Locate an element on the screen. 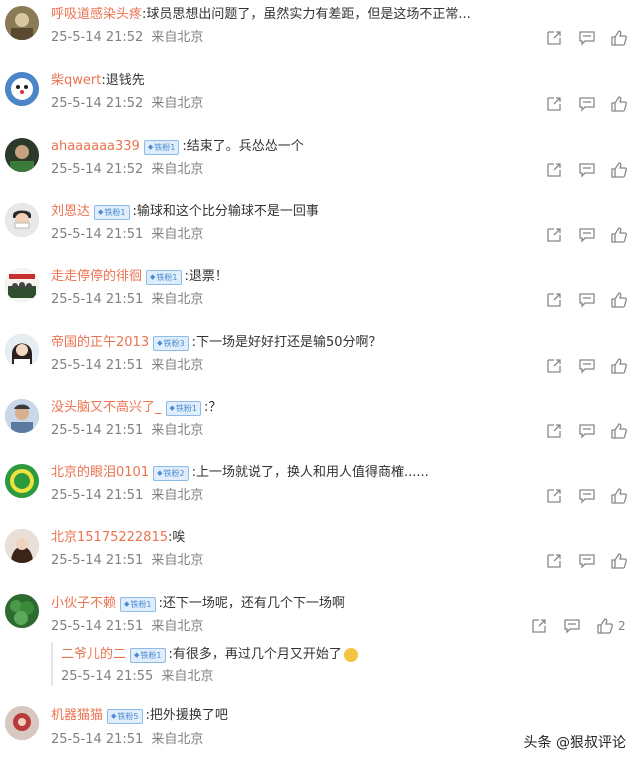 Image resolution: width=640 pixels, height=764 pixels. comment-username: 北京15175222815 is located at coordinates (109, 538).